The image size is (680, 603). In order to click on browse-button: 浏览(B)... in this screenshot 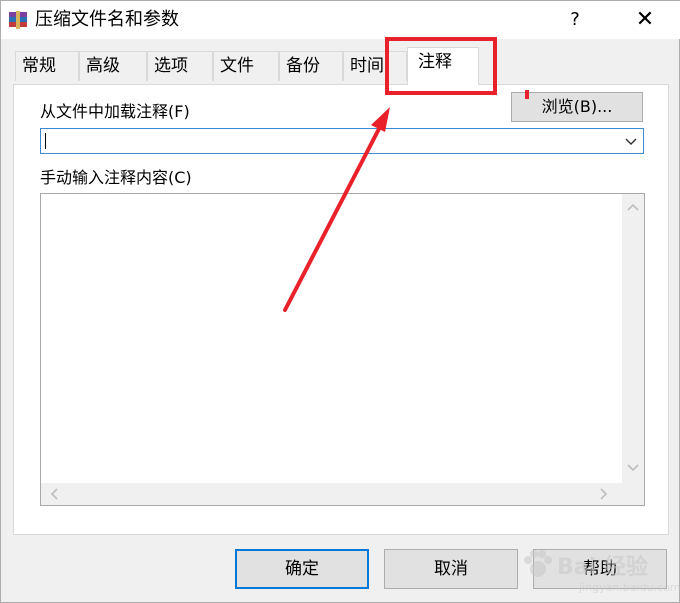, I will do `click(577, 107)`.